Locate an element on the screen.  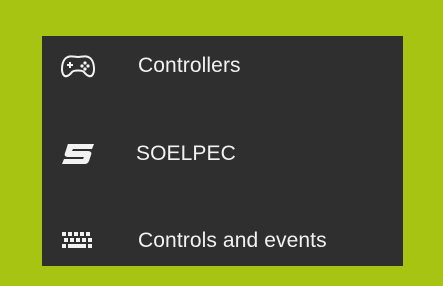
keyboard-icon is located at coordinates (78, 241).